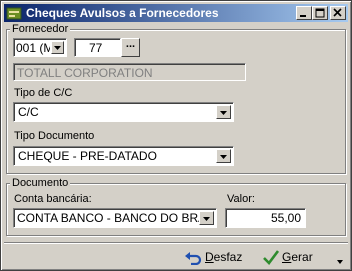 The height and width of the screenshot is (271, 352). I want to click on fornecedor-legend: Fornecedor, so click(40, 29).